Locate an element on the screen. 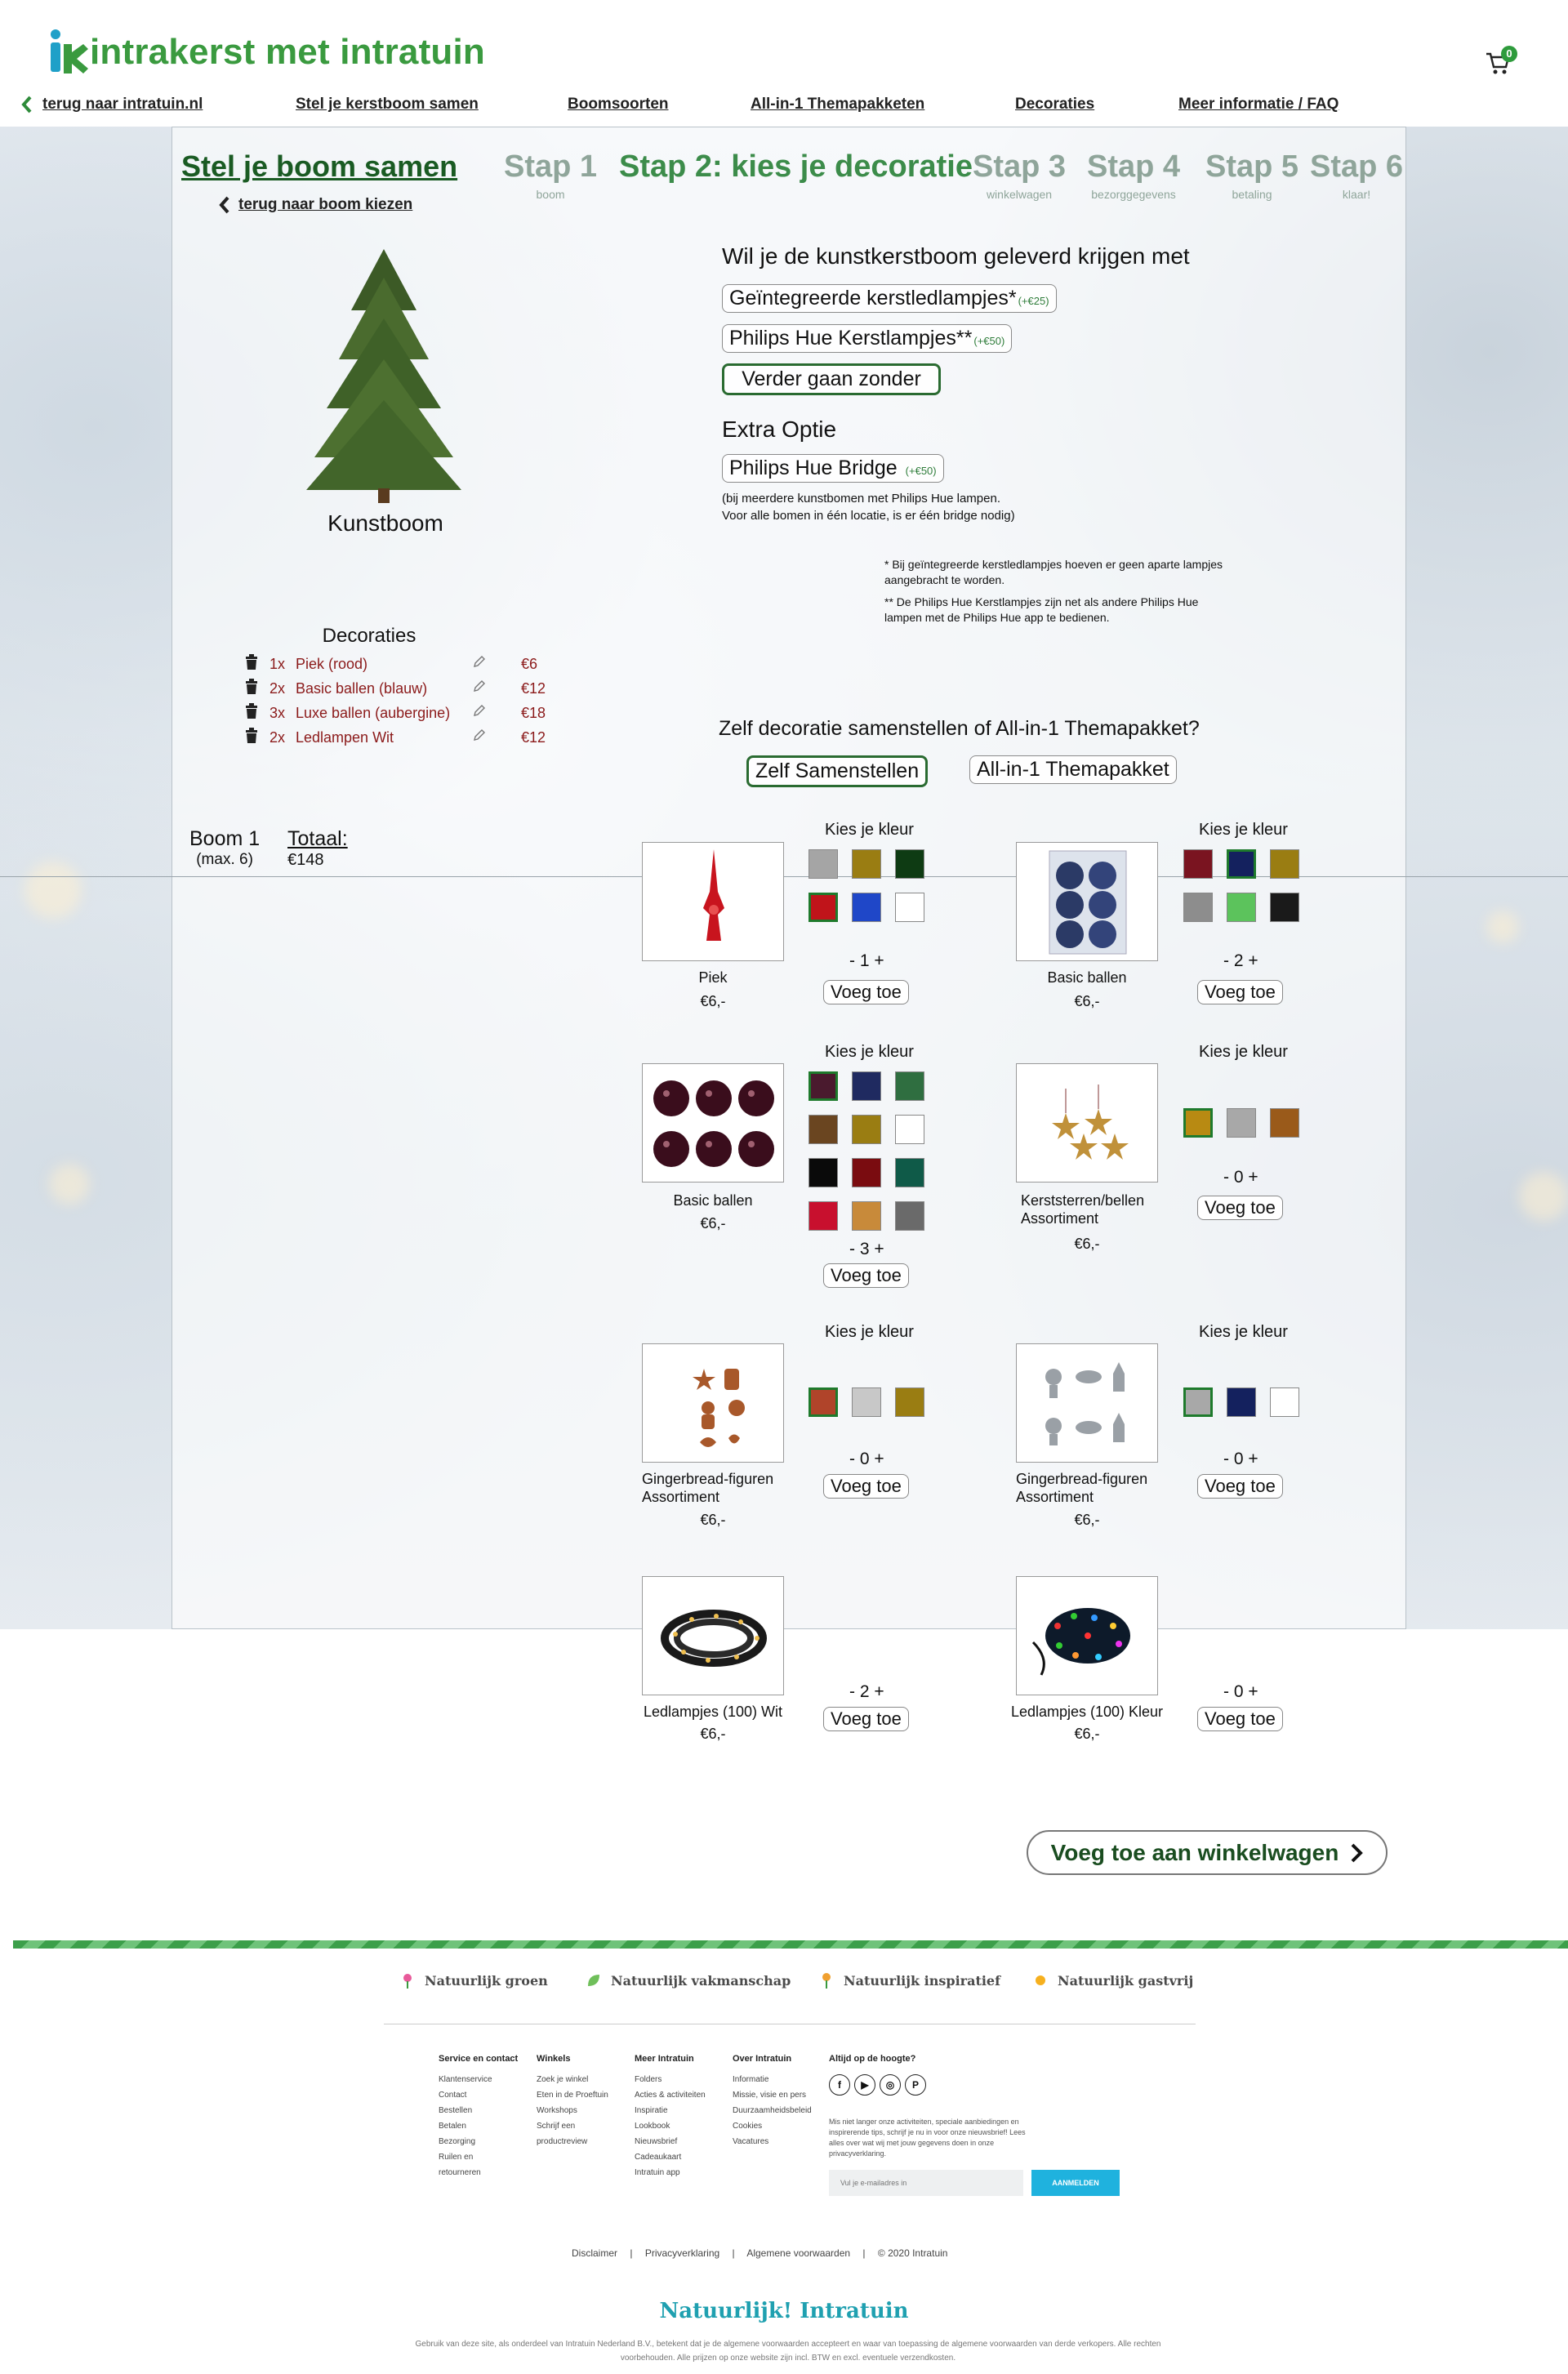 The height and width of the screenshot is (2374, 1568). footer-link: Lookbook is located at coordinates (670, 2126).